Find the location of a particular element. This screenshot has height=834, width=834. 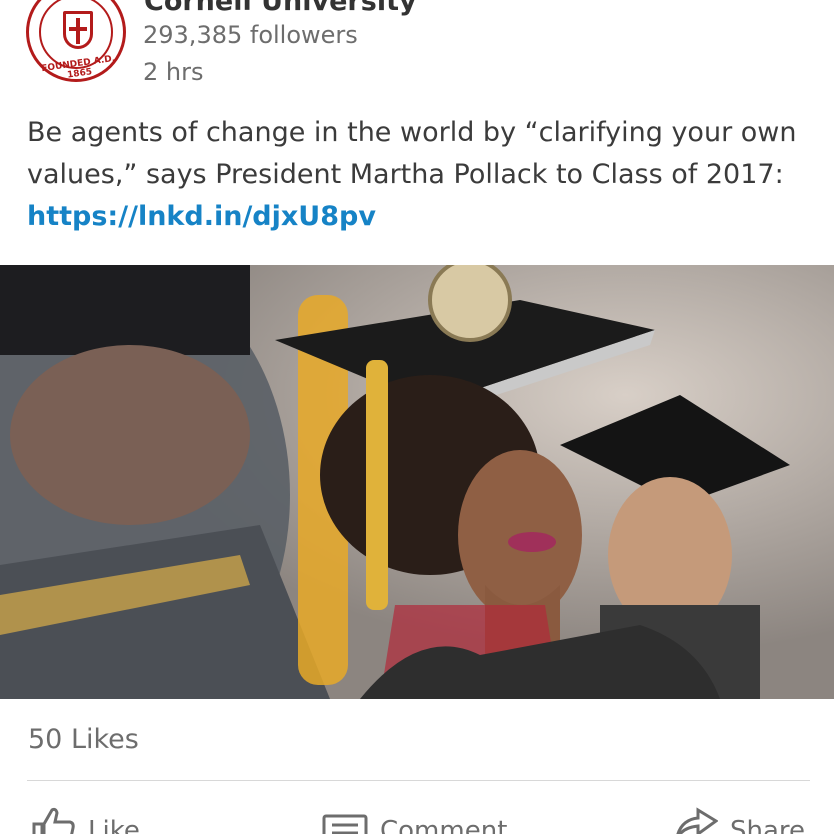

comment-button: Comment is located at coordinates (414, 820).